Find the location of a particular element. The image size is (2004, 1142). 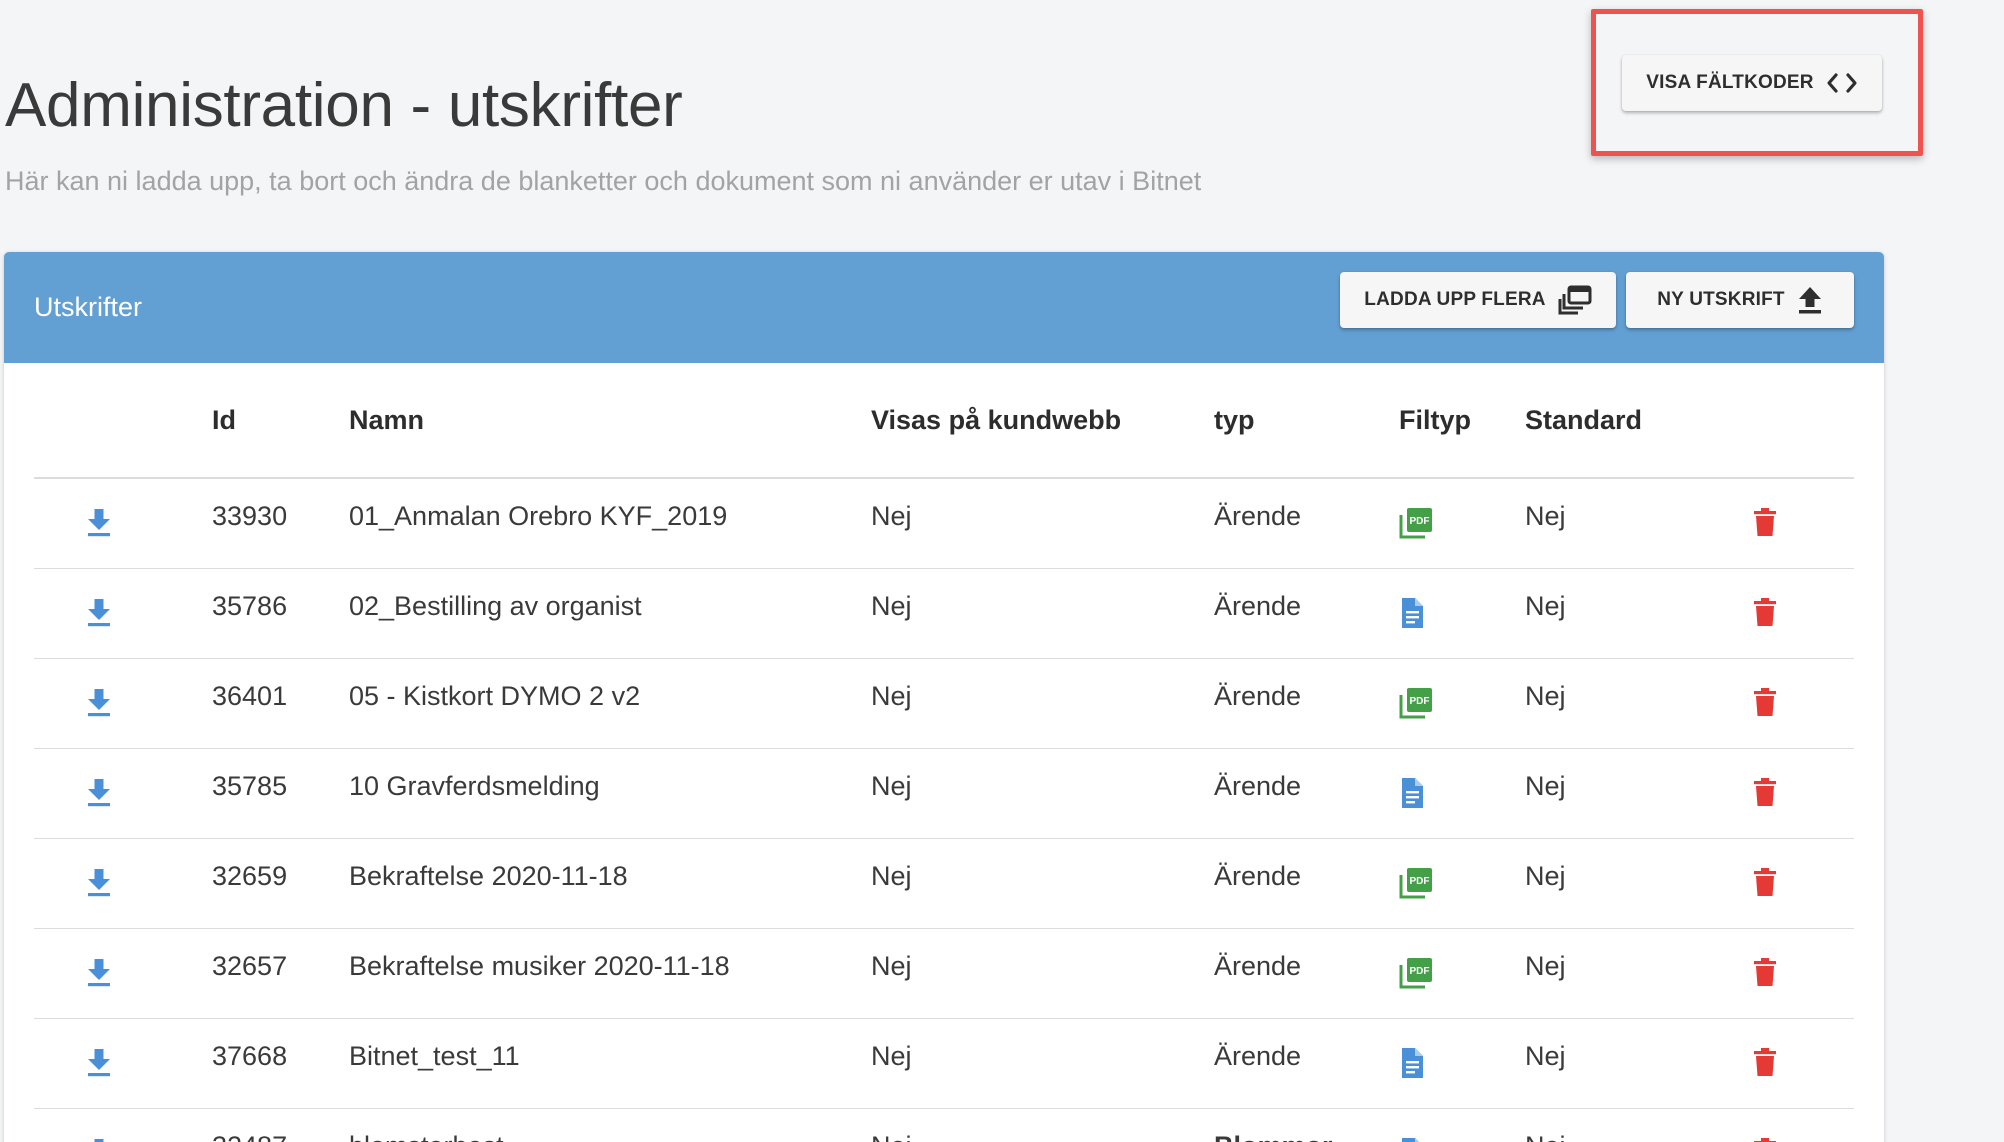

cell-namn: Bitnet_test_11 is located at coordinates (610, 1063).